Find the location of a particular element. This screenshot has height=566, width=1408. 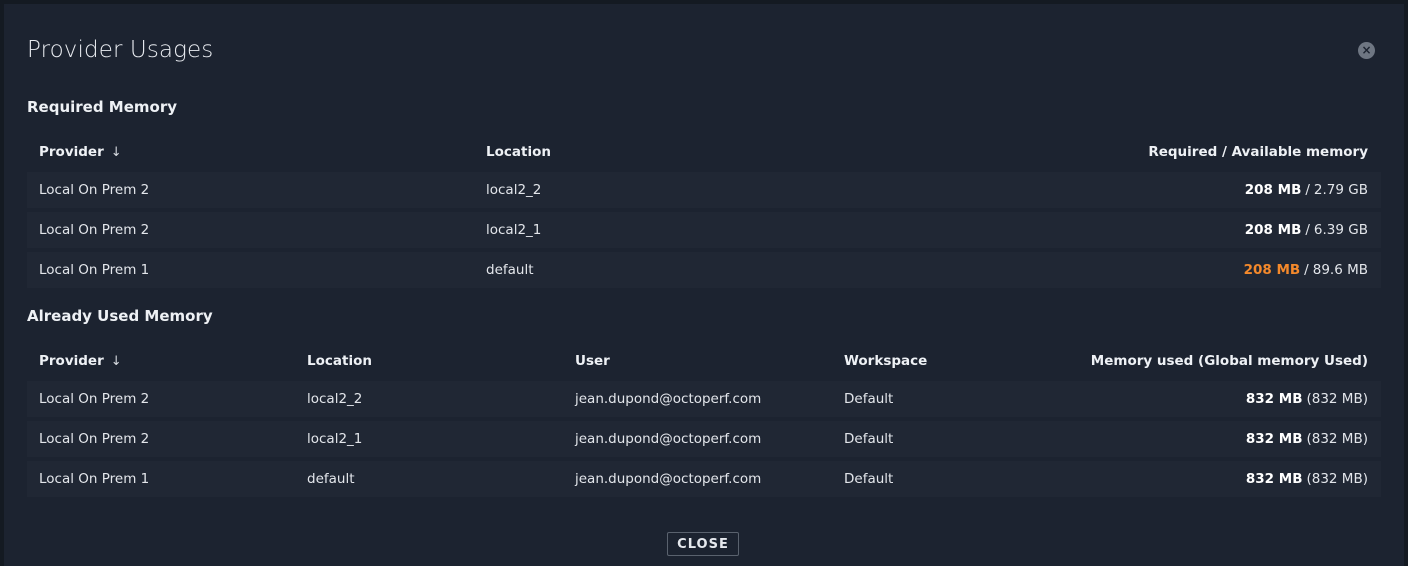

header-memory-used: Memory used (Global memory Used) is located at coordinates (1229, 361).